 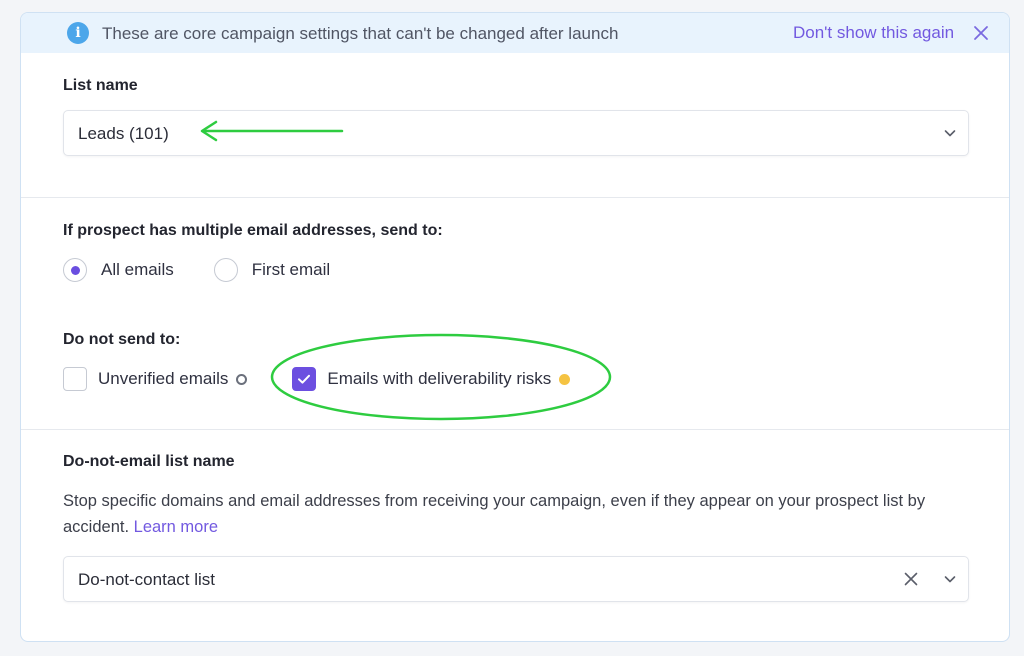 I want to click on checkbox-label: Emails with deliverability risks, so click(x=439, y=378).